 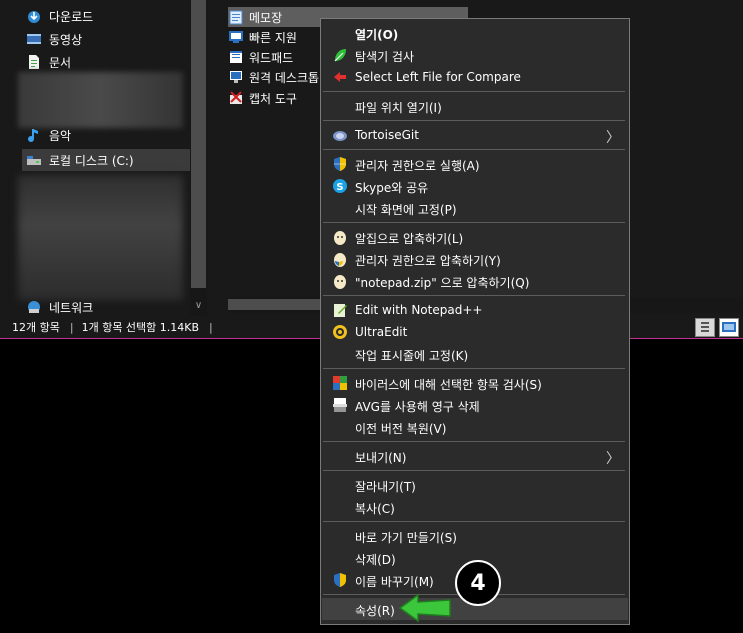 I want to click on compare-arrow-icon, so click(x=340, y=77).